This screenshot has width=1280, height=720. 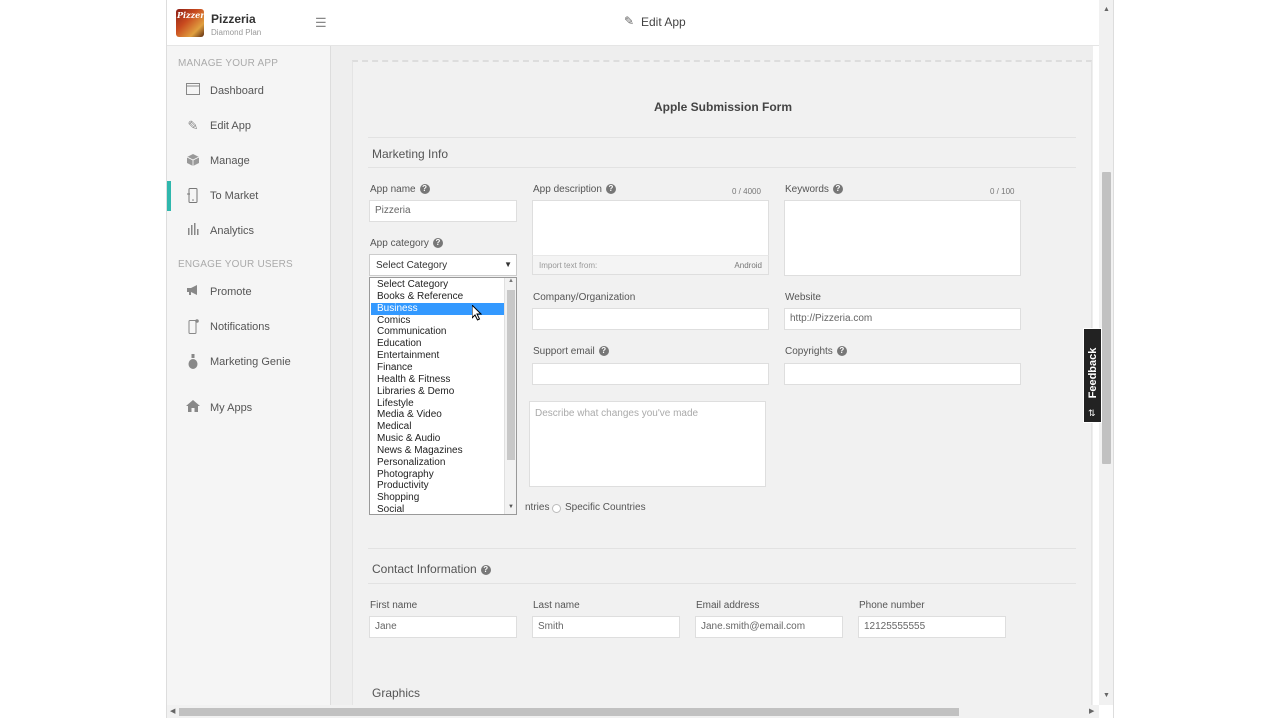 I want to click on app-category-select: Select Category ▼, so click(x=443, y=265).